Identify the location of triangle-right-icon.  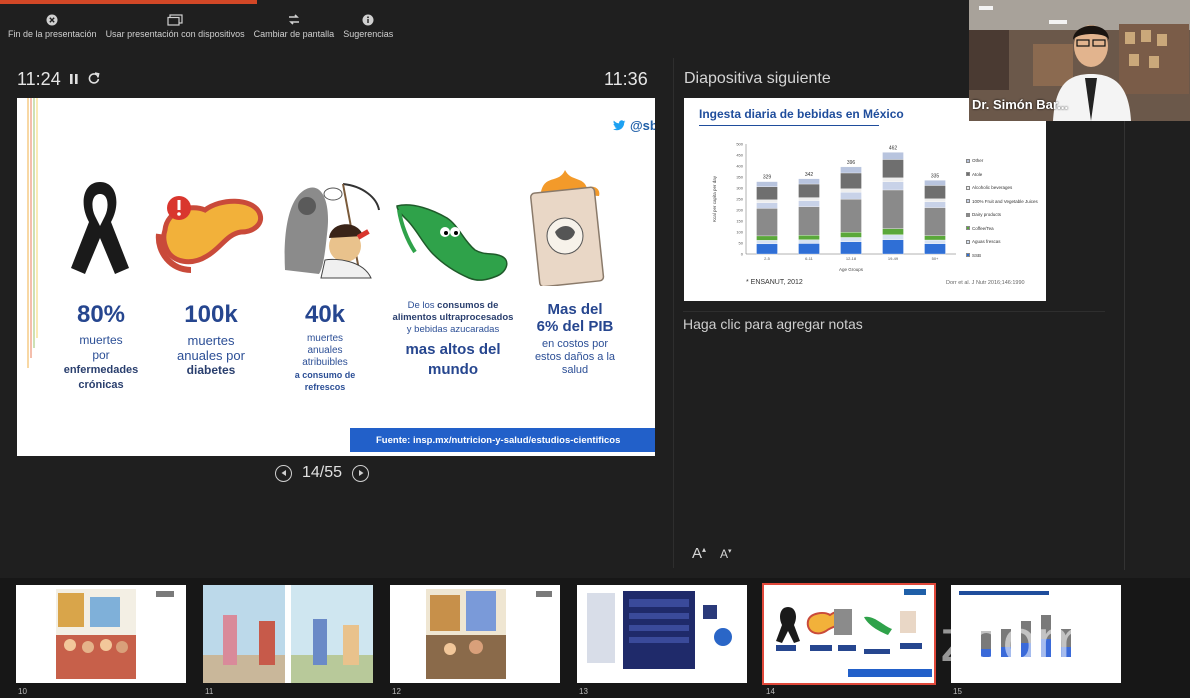
(361, 473).